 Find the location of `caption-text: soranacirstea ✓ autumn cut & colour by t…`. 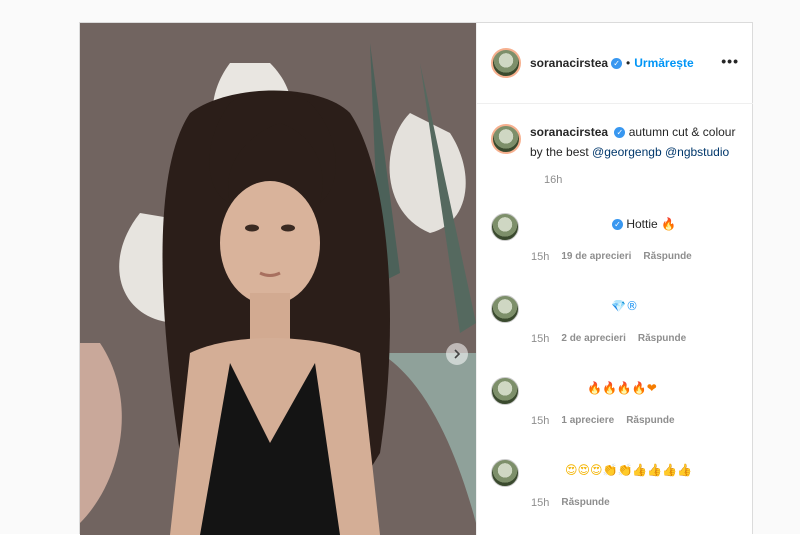

caption-text: soranacirstea ✓ autumn cut & colour by t… is located at coordinates (634, 142).